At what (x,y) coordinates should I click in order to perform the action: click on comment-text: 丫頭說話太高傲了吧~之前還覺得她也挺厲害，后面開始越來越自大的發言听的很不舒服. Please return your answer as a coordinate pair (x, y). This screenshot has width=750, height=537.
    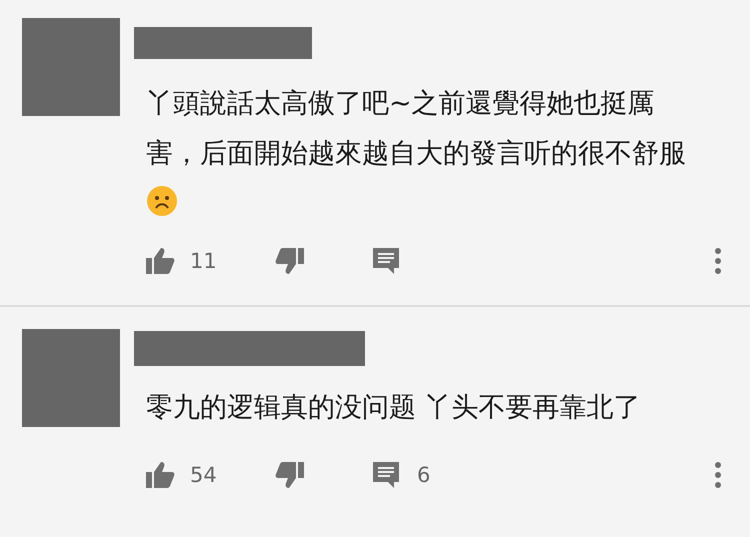
    Looking at the image, I should click on (416, 129).